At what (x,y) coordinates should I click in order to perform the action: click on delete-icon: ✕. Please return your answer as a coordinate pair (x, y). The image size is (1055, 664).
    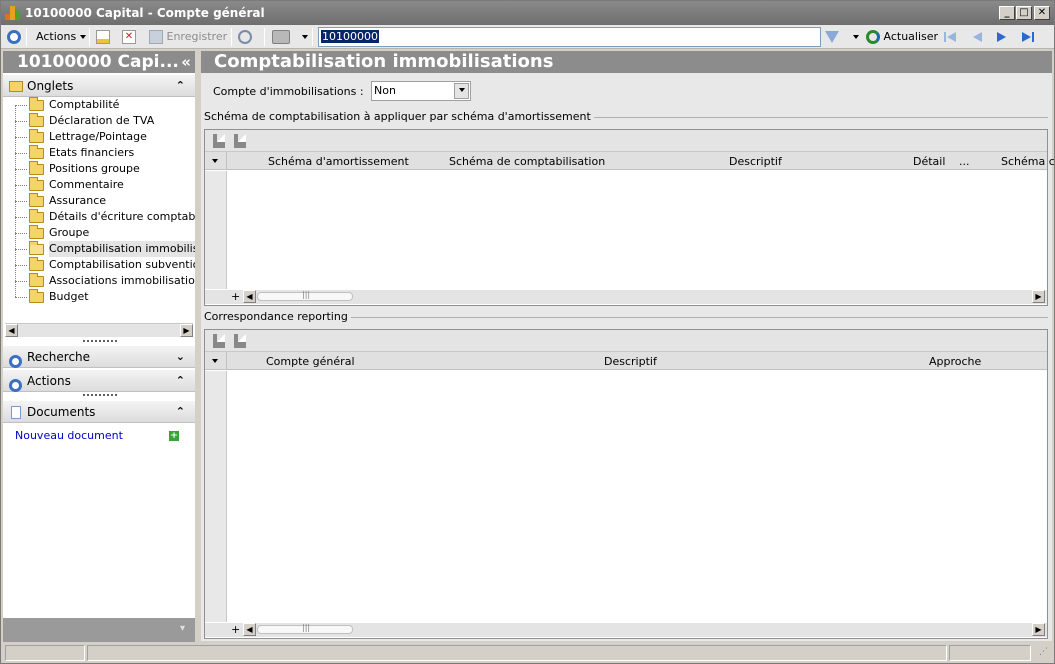
    Looking at the image, I should click on (129, 37).